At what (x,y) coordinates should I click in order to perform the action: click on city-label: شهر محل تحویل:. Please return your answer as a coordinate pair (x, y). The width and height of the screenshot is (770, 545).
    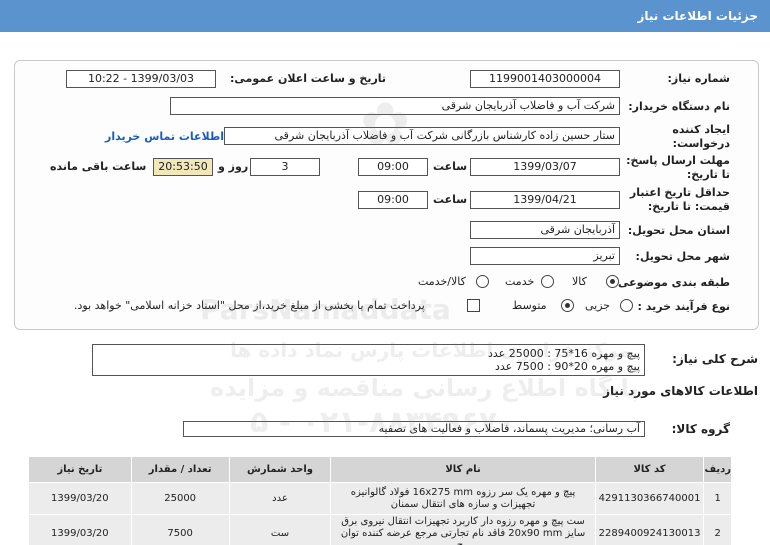
    Looking at the image, I should click on (682, 256).